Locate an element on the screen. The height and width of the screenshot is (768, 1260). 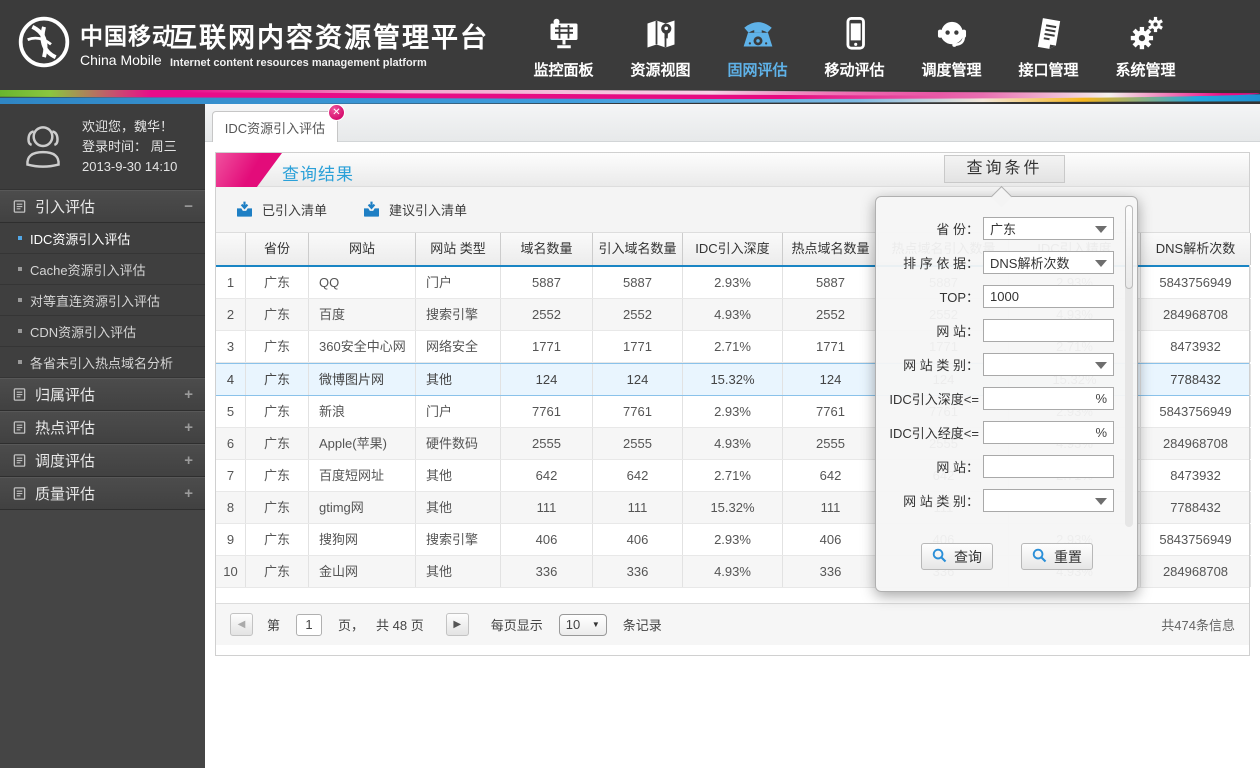
table-cell: 网络安全 is located at coordinates (458, 346).